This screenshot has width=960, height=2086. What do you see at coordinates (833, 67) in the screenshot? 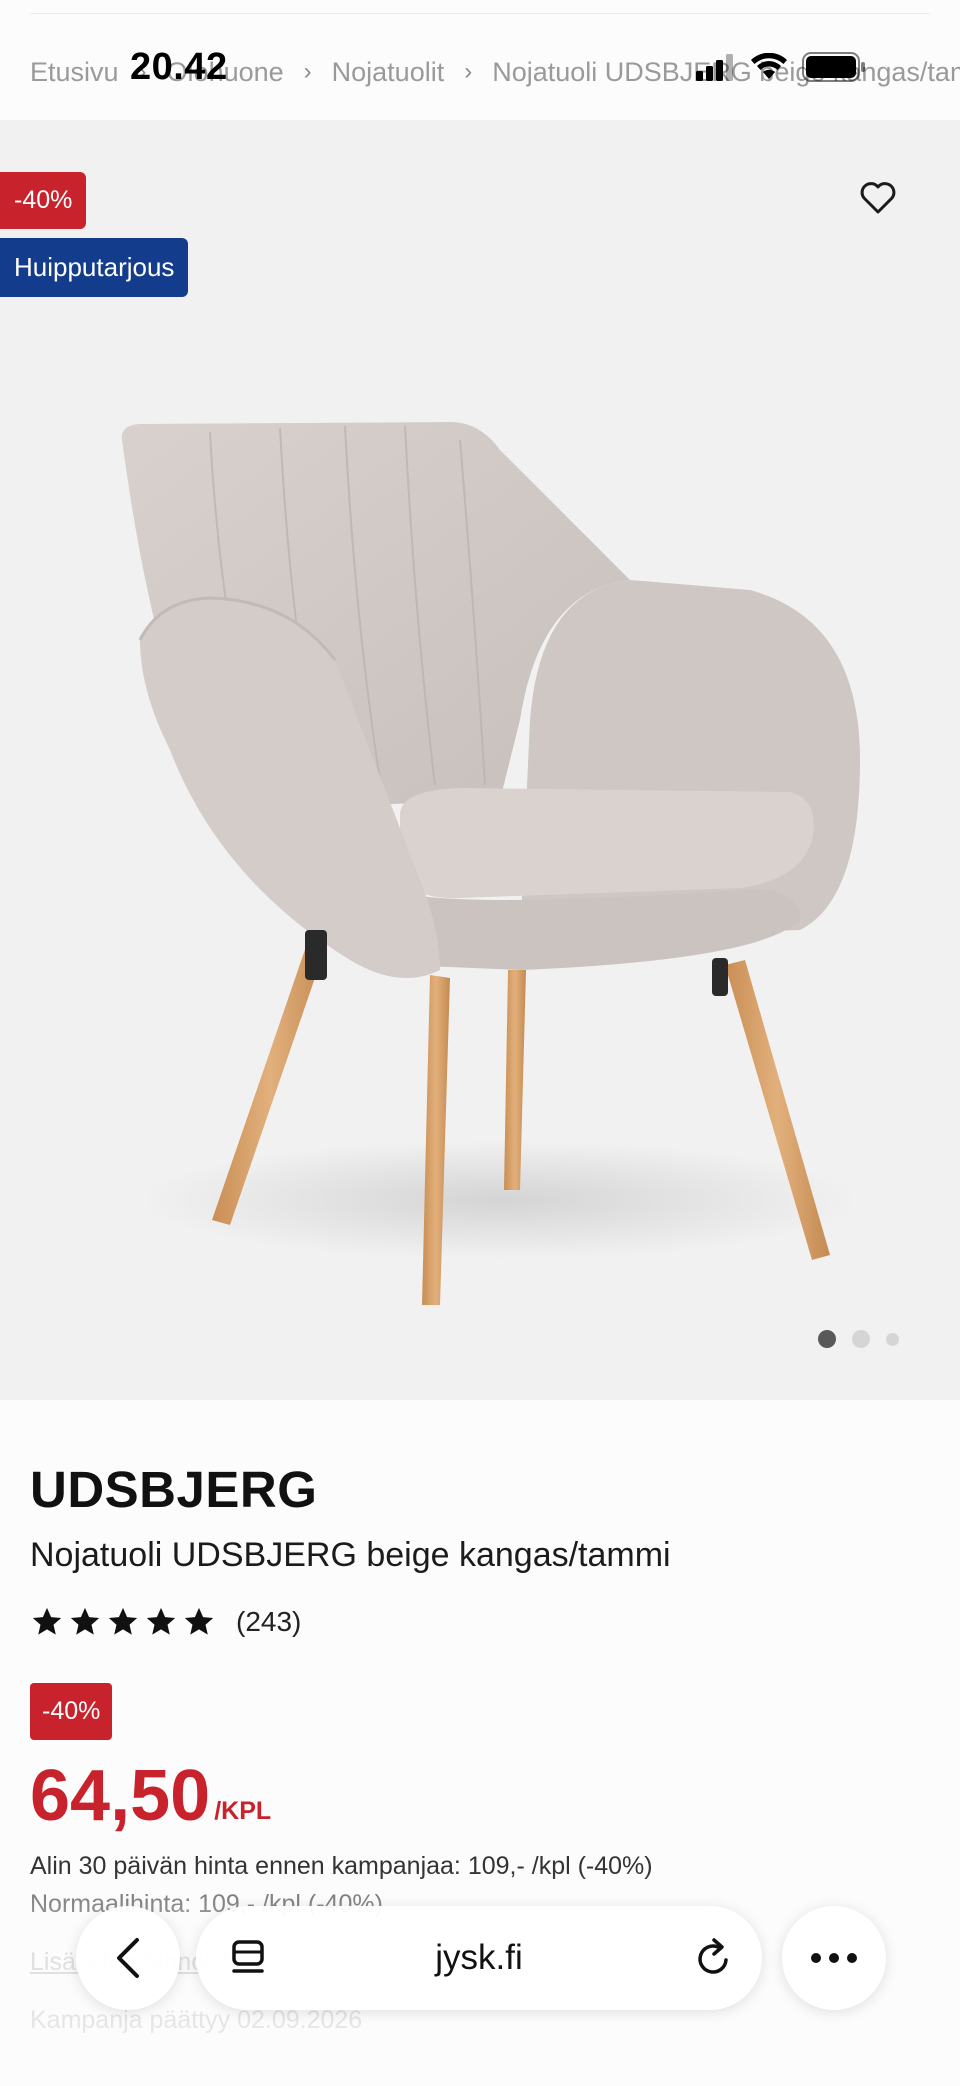
I see `battery-icon` at bounding box center [833, 67].